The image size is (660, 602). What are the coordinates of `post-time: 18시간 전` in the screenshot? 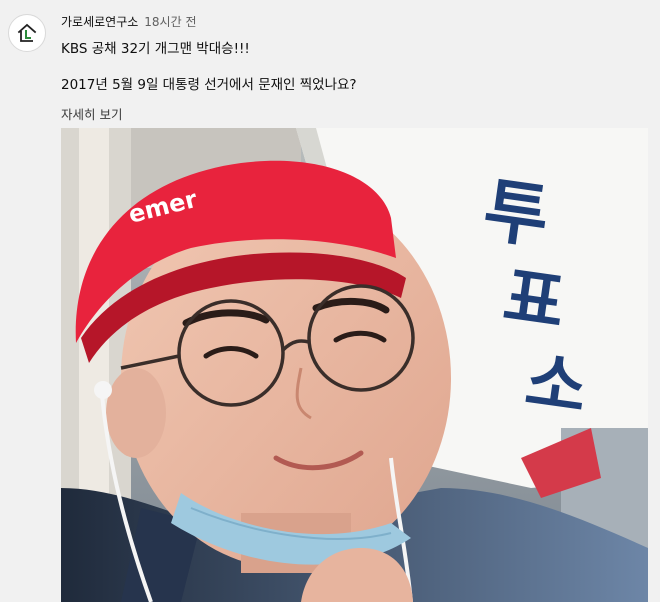 It's located at (170, 22).